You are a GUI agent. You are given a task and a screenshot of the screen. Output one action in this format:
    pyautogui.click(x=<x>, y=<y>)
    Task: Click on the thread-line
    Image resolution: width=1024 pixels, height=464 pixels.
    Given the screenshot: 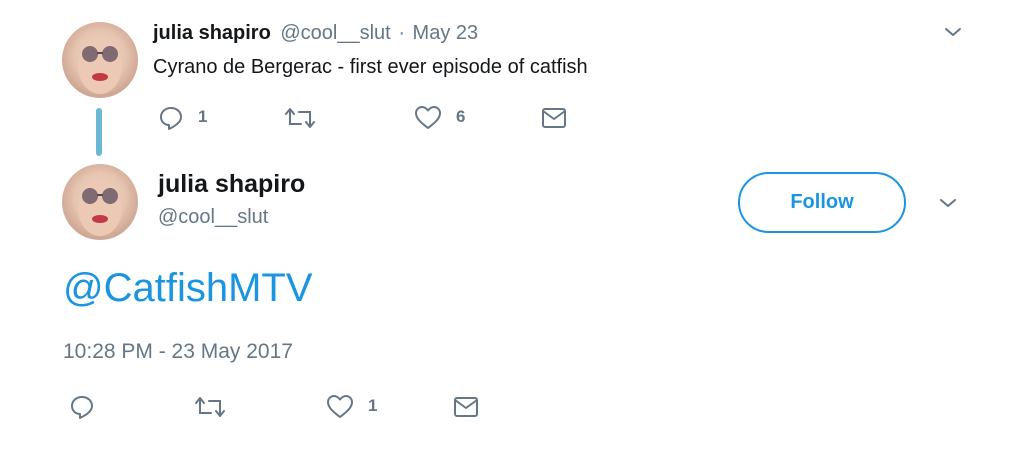 What is the action you would take?
    pyautogui.click(x=99, y=132)
    